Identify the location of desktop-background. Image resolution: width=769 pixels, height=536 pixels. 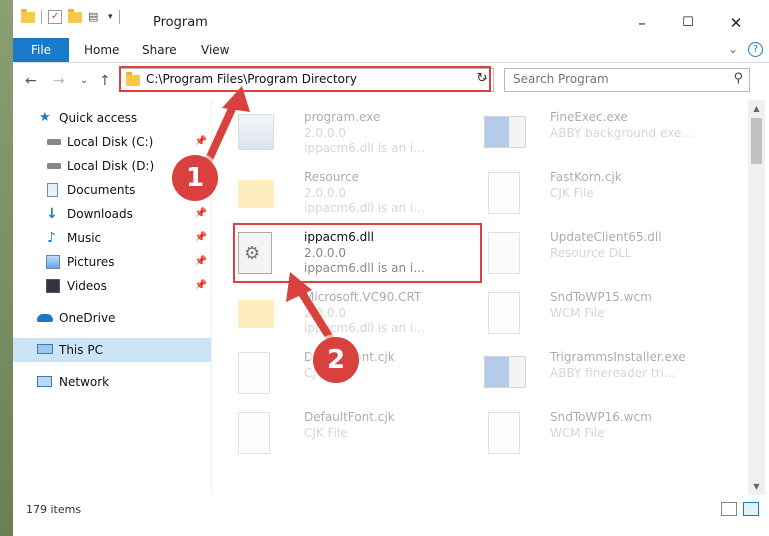
(6, 268).